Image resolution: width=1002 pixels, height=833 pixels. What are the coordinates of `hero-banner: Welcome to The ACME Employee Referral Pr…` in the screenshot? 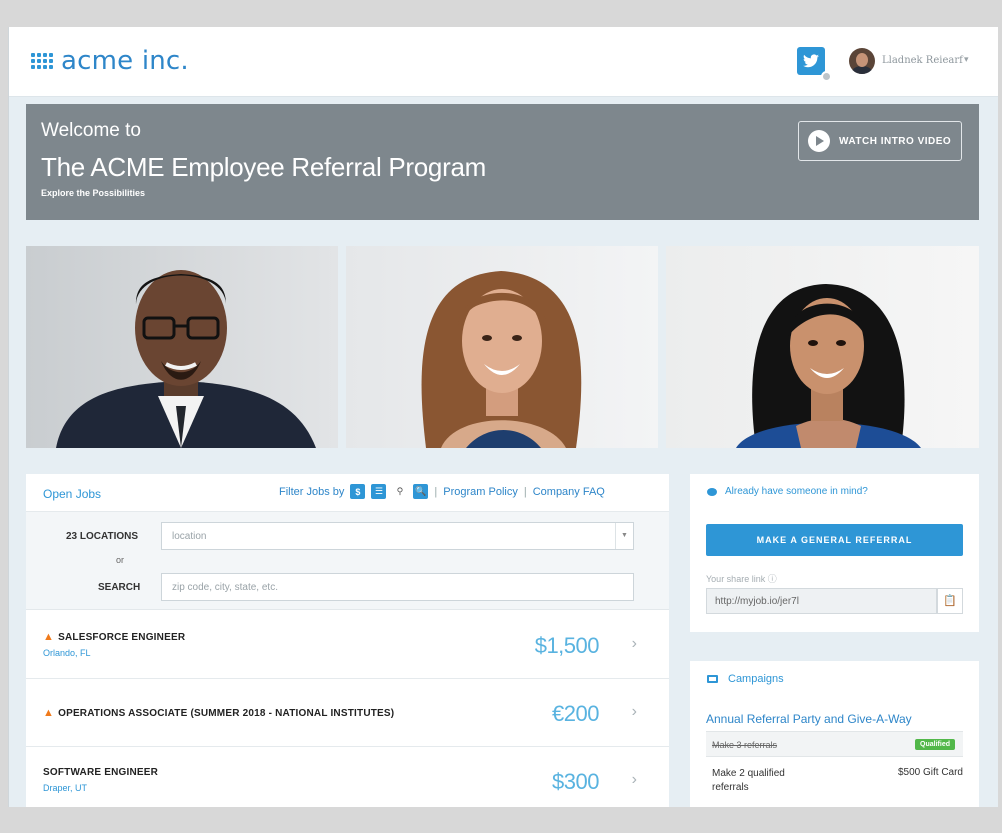 It's located at (502, 162).